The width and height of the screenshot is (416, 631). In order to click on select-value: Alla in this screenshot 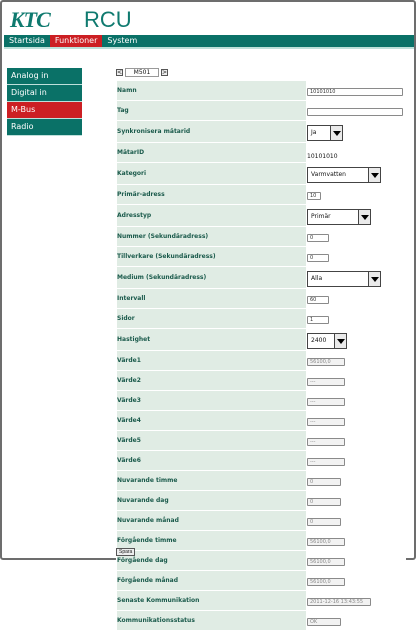, I will do `click(317, 278)`.